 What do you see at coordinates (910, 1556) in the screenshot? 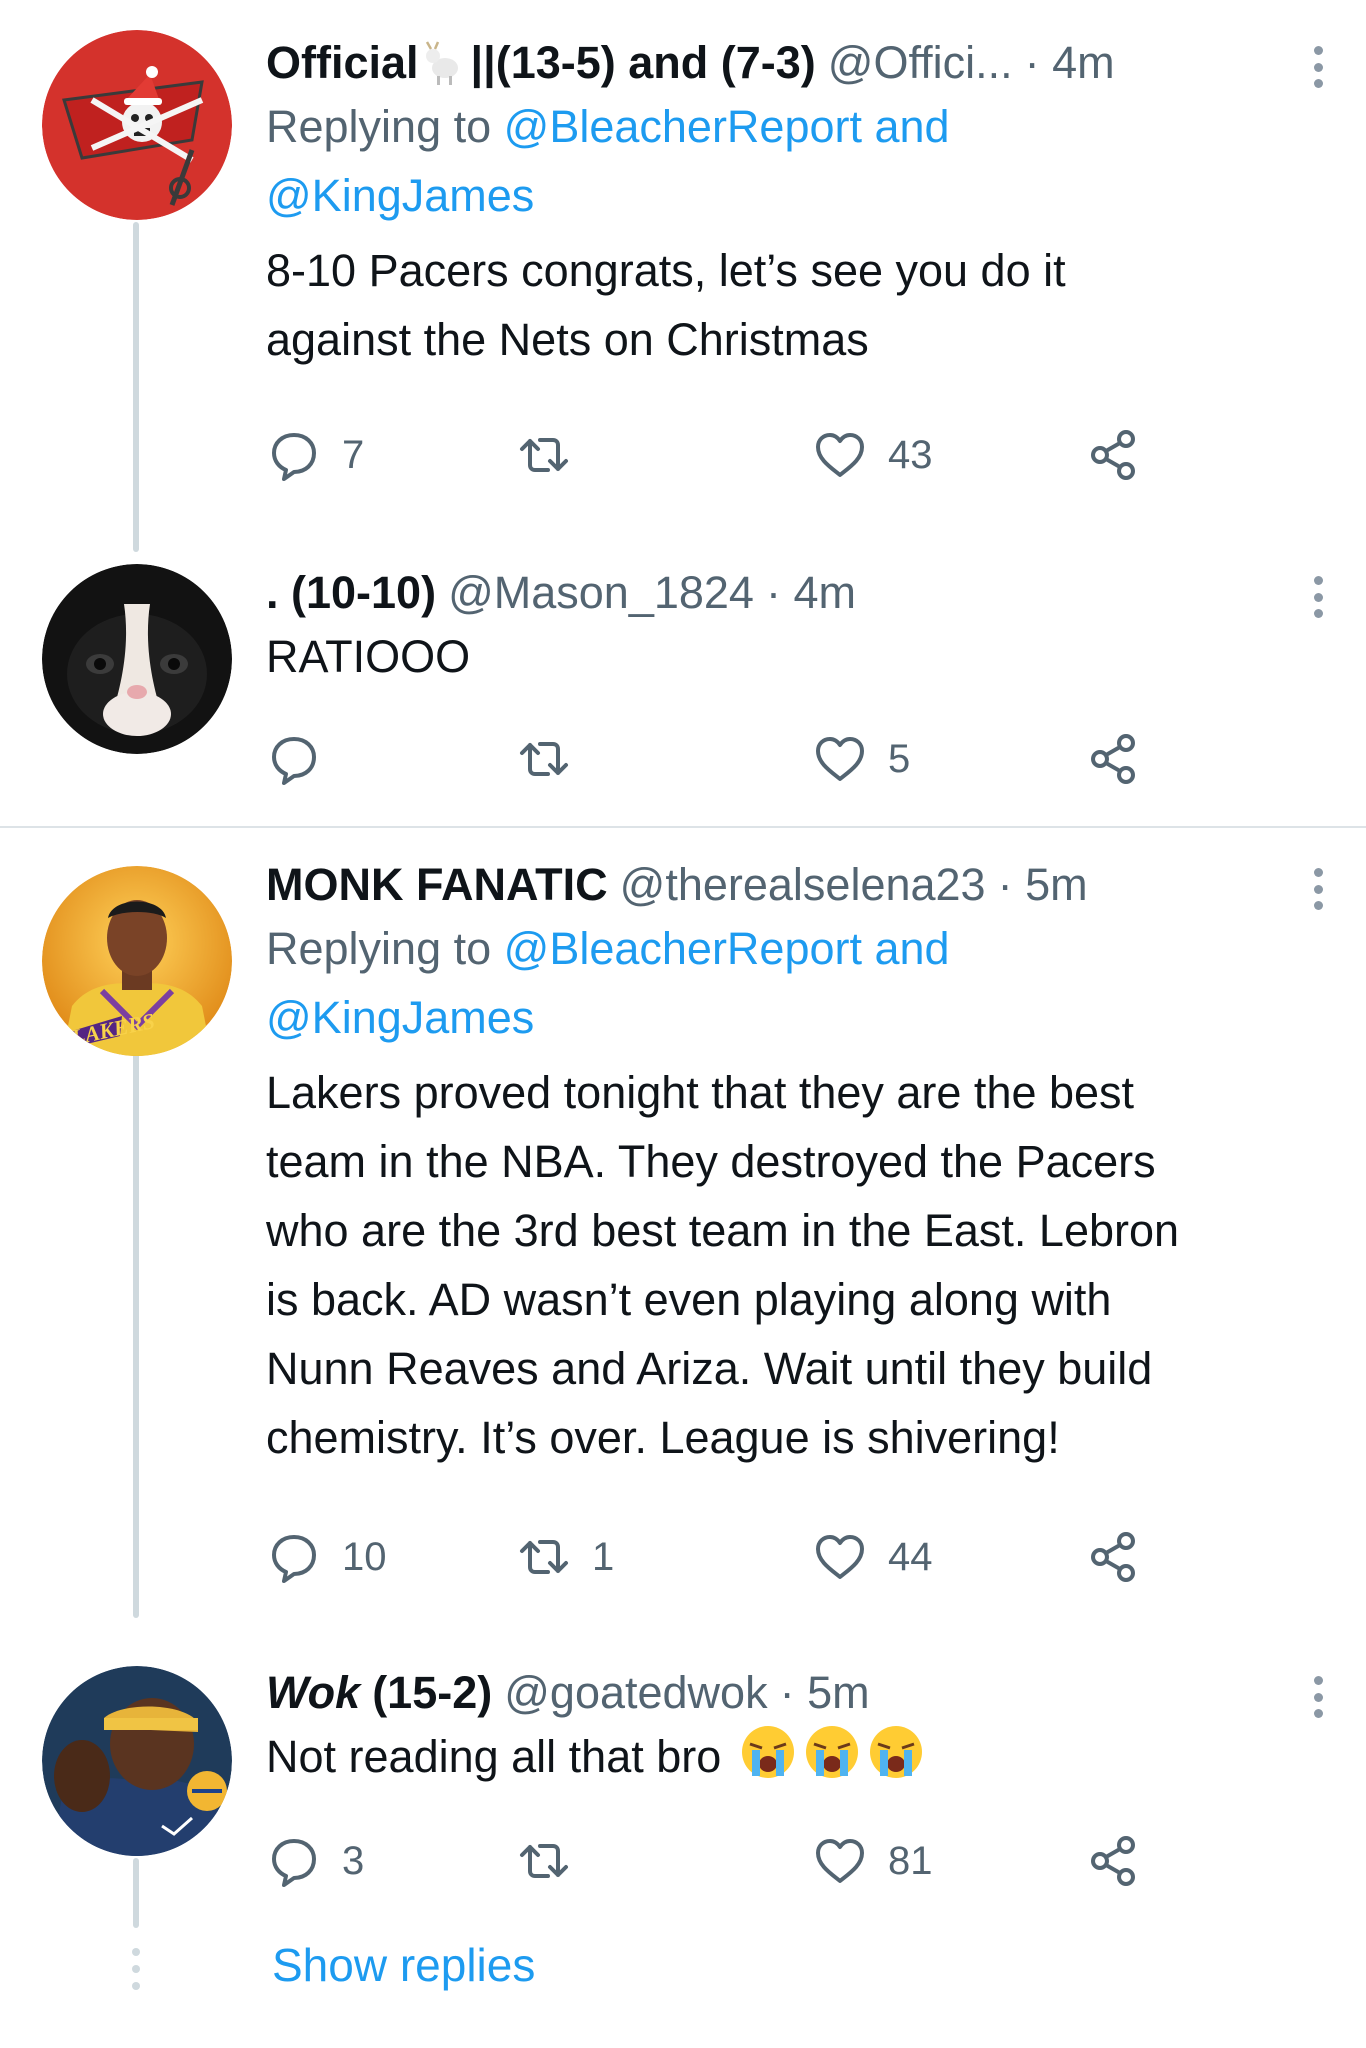
I see `like-count: 44` at bounding box center [910, 1556].